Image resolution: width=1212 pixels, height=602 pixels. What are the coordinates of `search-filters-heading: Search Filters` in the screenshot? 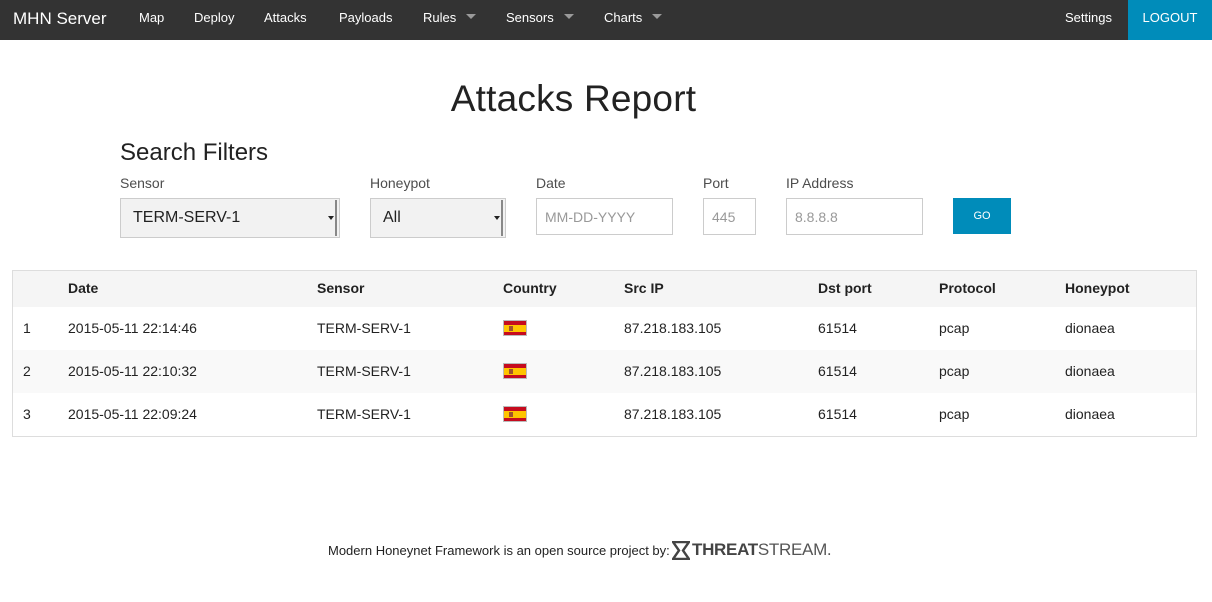 It's located at (194, 152).